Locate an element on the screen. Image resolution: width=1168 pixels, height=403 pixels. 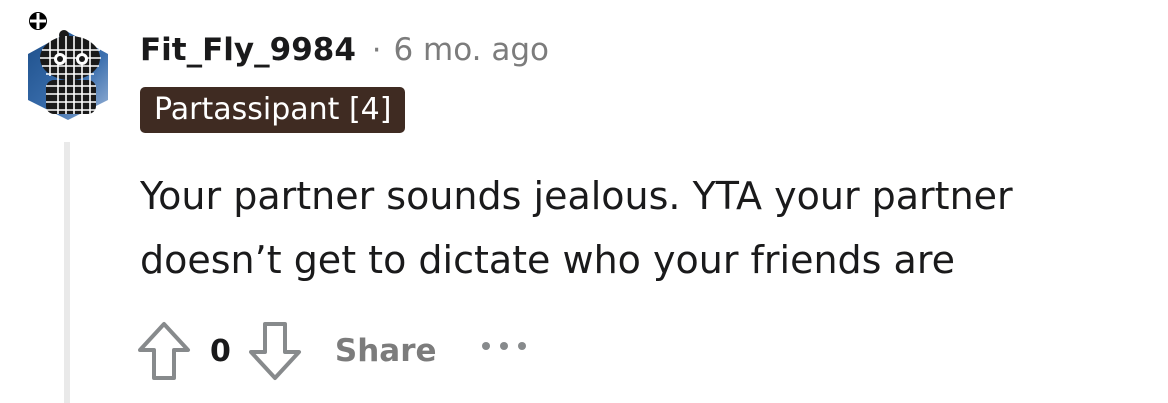
ellipsis-icon is located at coordinates (503, 346).